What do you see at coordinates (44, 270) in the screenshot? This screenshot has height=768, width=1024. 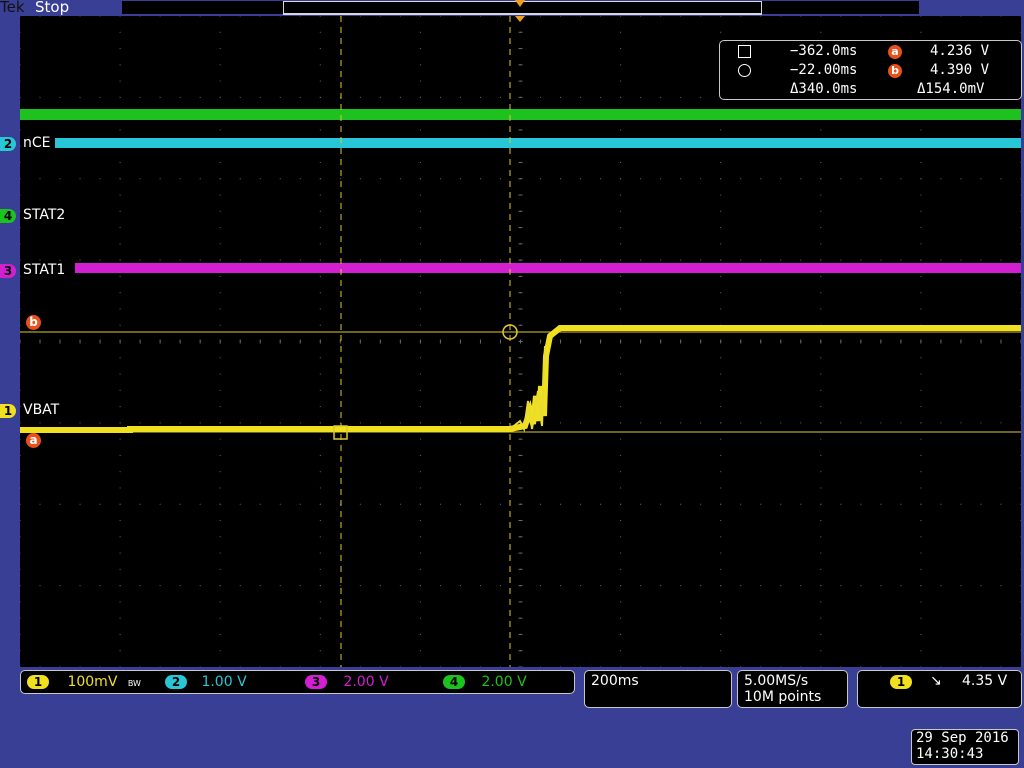 I see `ch3-label: STAT1` at bounding box center [44, 270].